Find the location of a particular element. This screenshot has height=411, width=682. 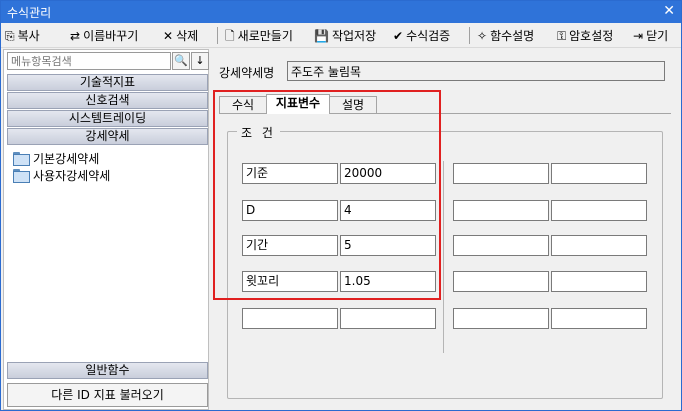

function-help-label: 함수설명 is located at coordinates (512, 36).